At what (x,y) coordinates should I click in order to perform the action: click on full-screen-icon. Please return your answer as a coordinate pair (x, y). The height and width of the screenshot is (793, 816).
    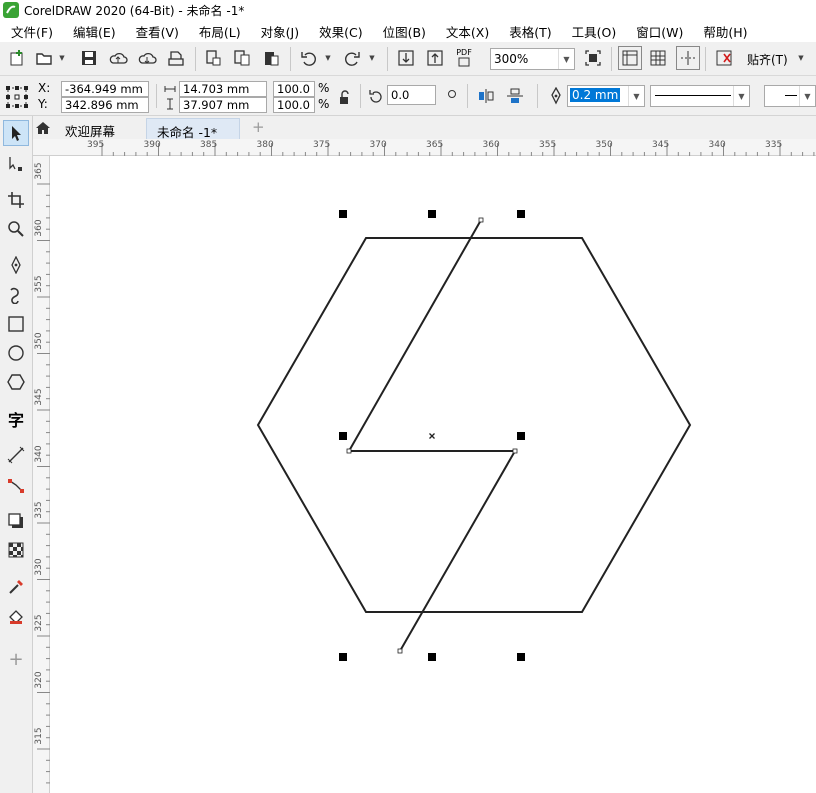
    Looking at the image, I should click on (593, 58).